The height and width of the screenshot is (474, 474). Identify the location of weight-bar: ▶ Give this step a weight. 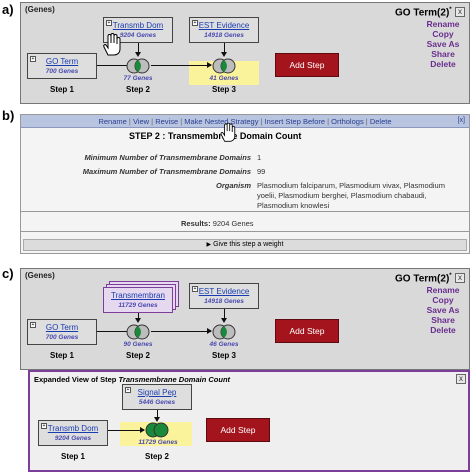
(245, 245).